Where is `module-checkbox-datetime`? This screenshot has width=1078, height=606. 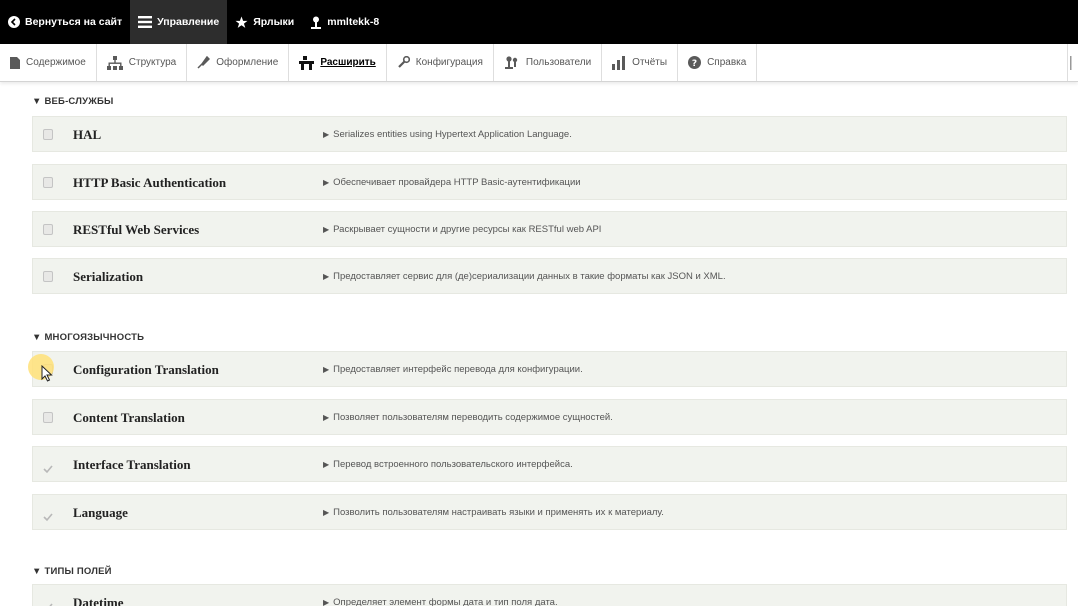
module-checkbox-datetime is located at coordinates (48, 601).